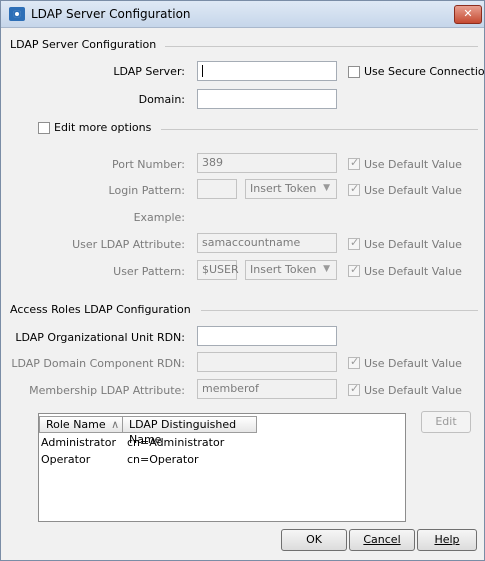 This screenshot has width=485, height=561. I want to click on table-cell-role: Operator, so click(65, 459).